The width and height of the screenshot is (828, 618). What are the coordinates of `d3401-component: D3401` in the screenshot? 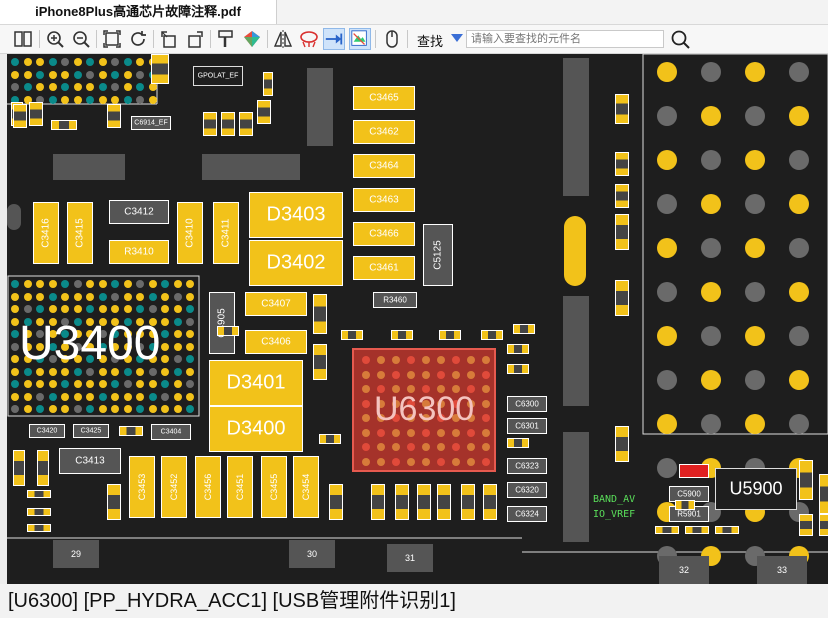 It's located at (256, 383).